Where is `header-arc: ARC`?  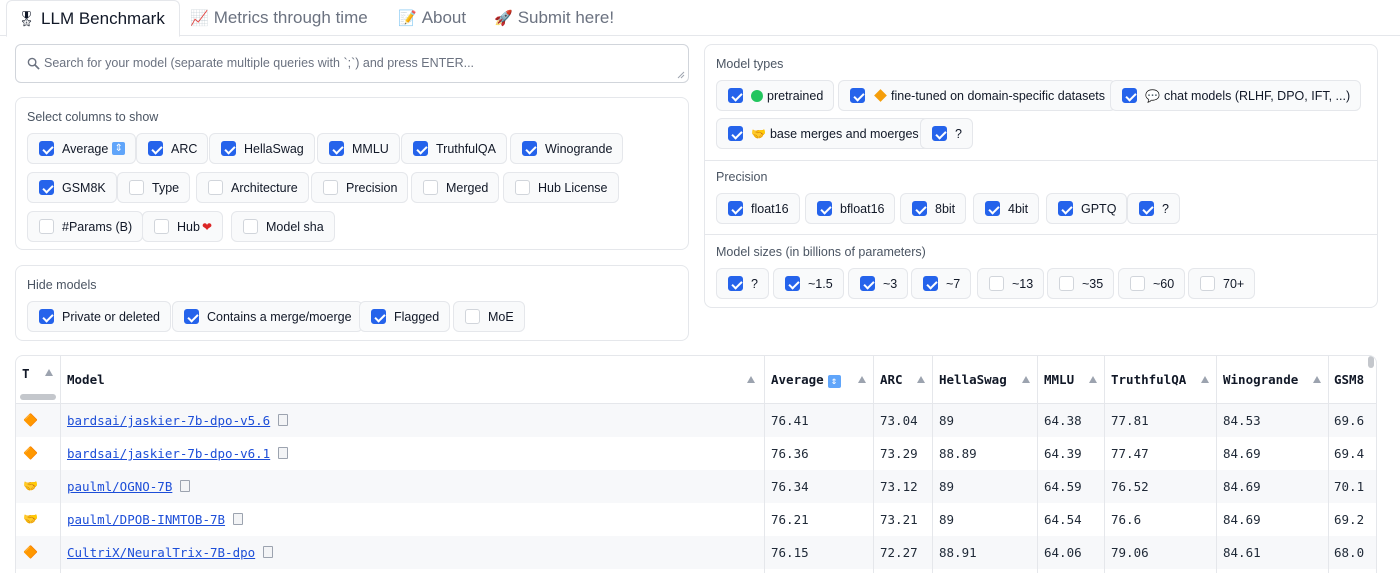 header-arc: ARC is located at coordinates (891, 379).